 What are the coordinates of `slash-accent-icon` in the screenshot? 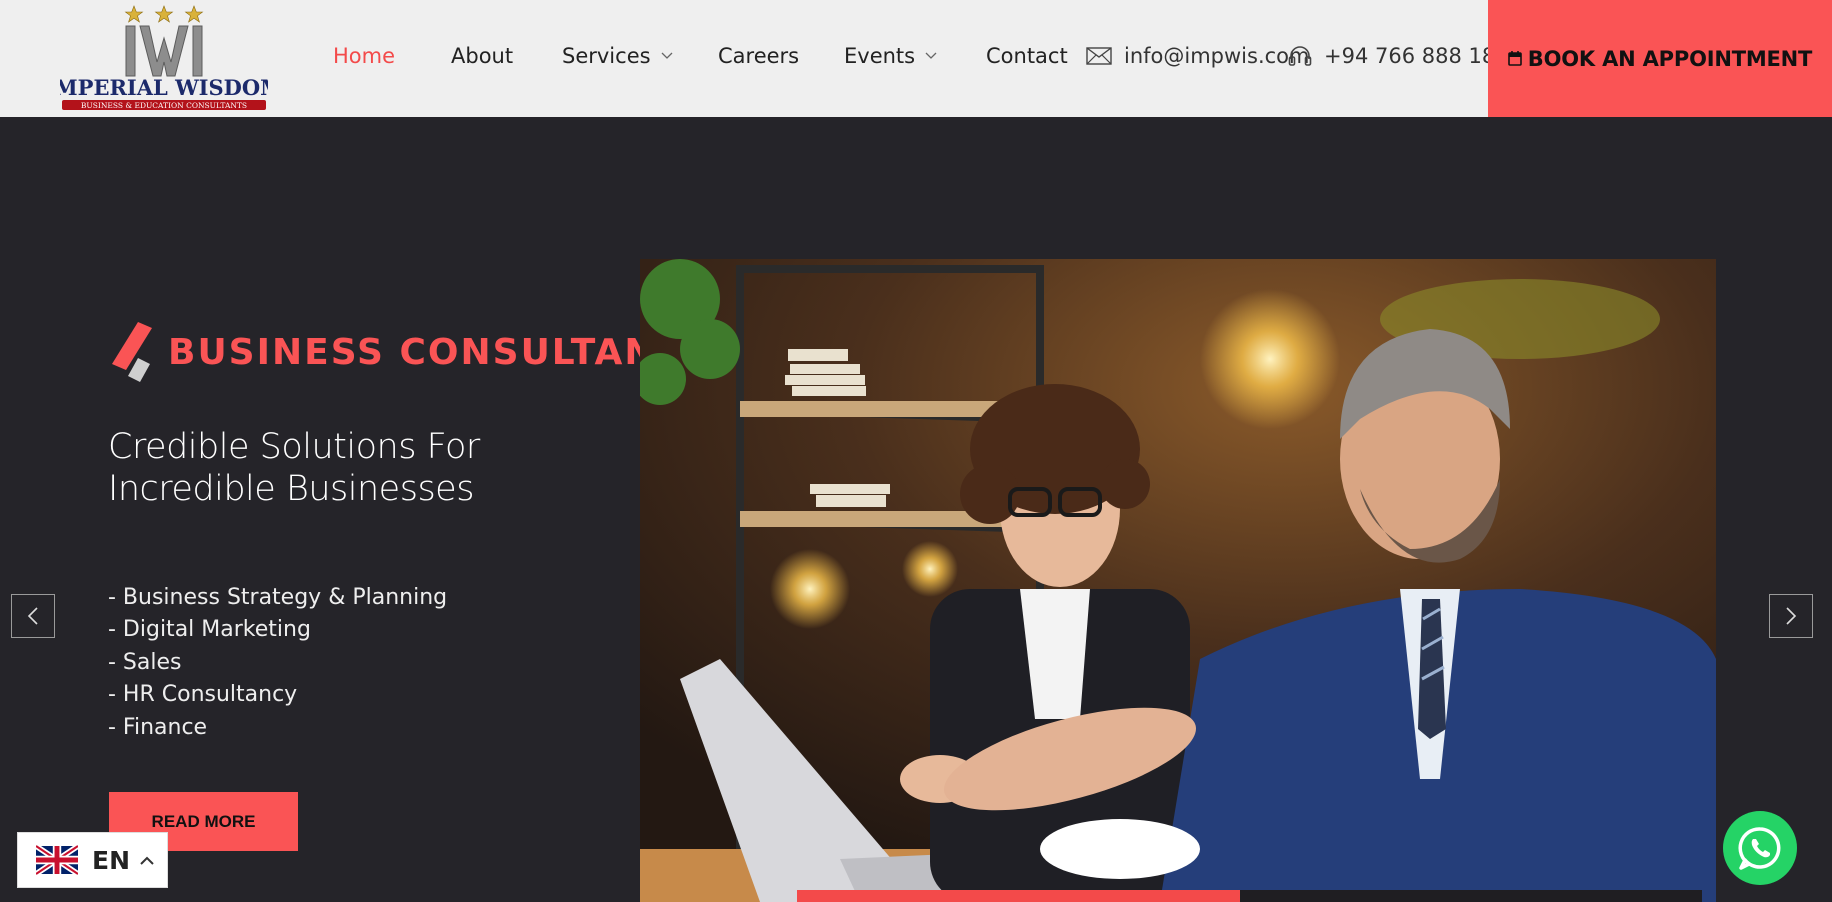 It's located at (132, 352).